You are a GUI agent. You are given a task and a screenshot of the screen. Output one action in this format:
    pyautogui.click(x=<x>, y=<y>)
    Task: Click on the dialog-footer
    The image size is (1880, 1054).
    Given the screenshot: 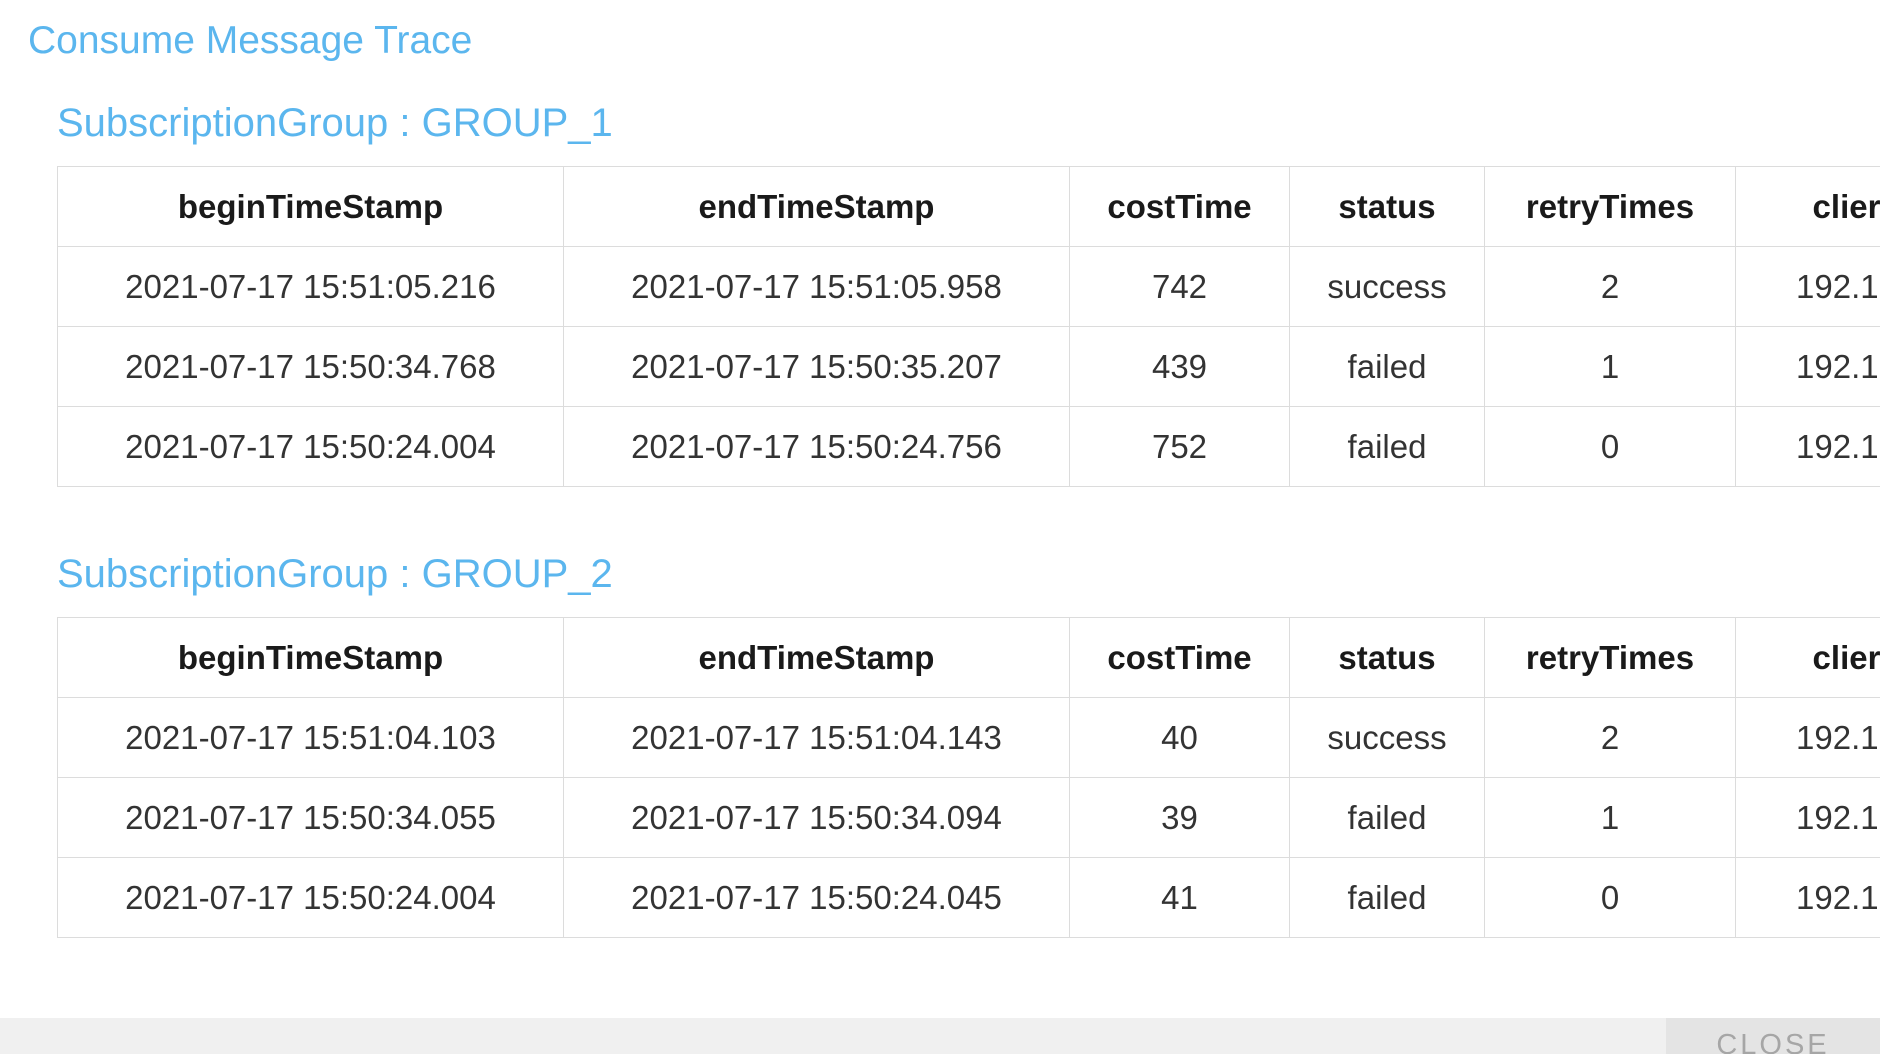 What is the action you would take?
    pyautogui.click(x=940, y=1036)
    